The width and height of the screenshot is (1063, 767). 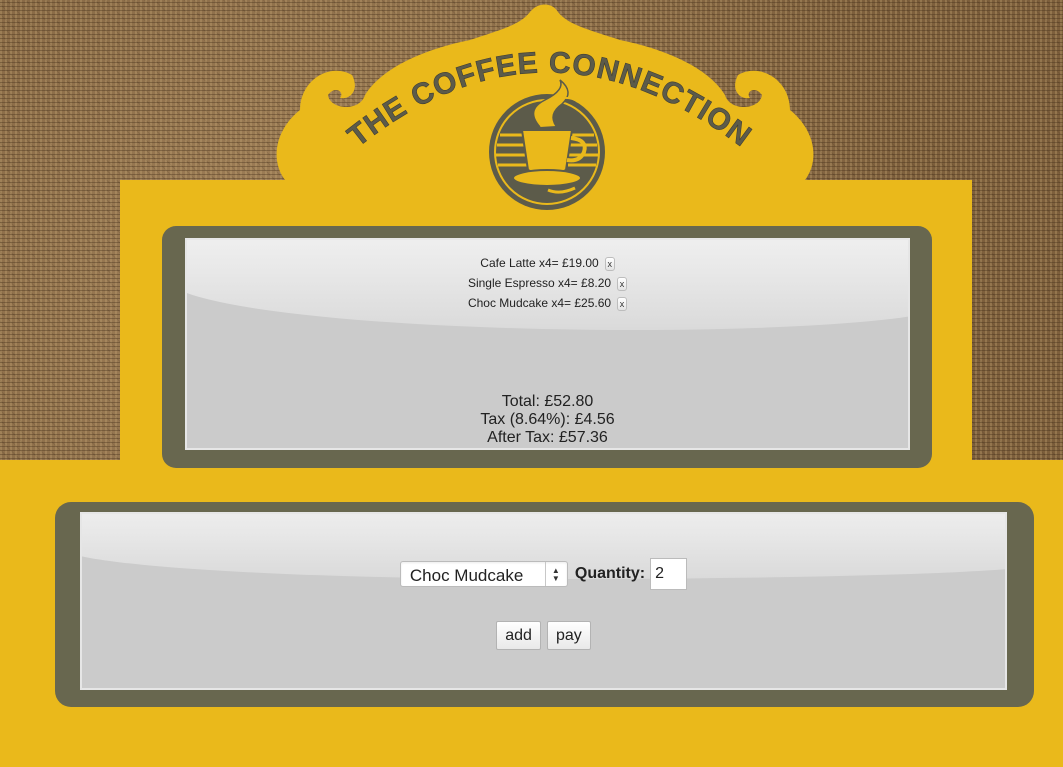 I want to click on tax-text: Tax (8.64%): £4.56, so click(x=547, y=419).